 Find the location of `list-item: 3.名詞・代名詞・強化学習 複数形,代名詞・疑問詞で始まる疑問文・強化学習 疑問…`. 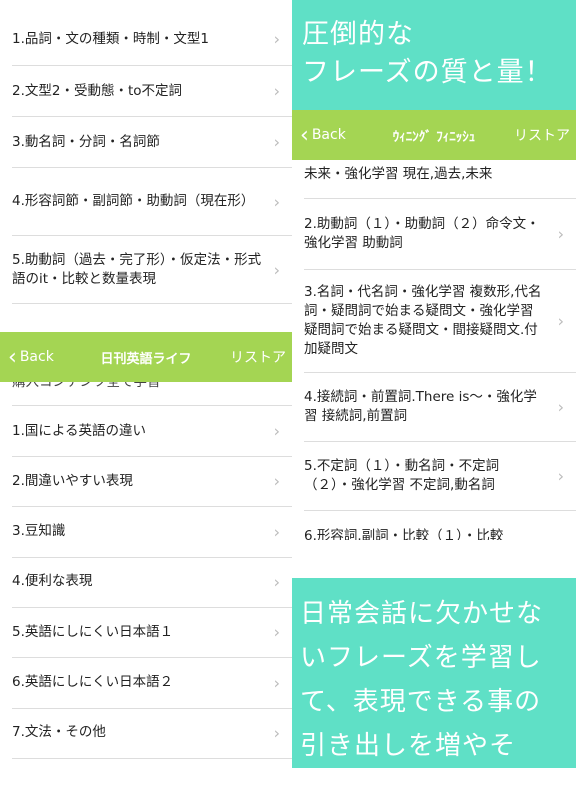

list-item: 3.名詞・代名詞・強化学習 複数形,代名詞・疑問詞で始まる疑問文・強化学習 疑問… is located at coordinates (434, 321).